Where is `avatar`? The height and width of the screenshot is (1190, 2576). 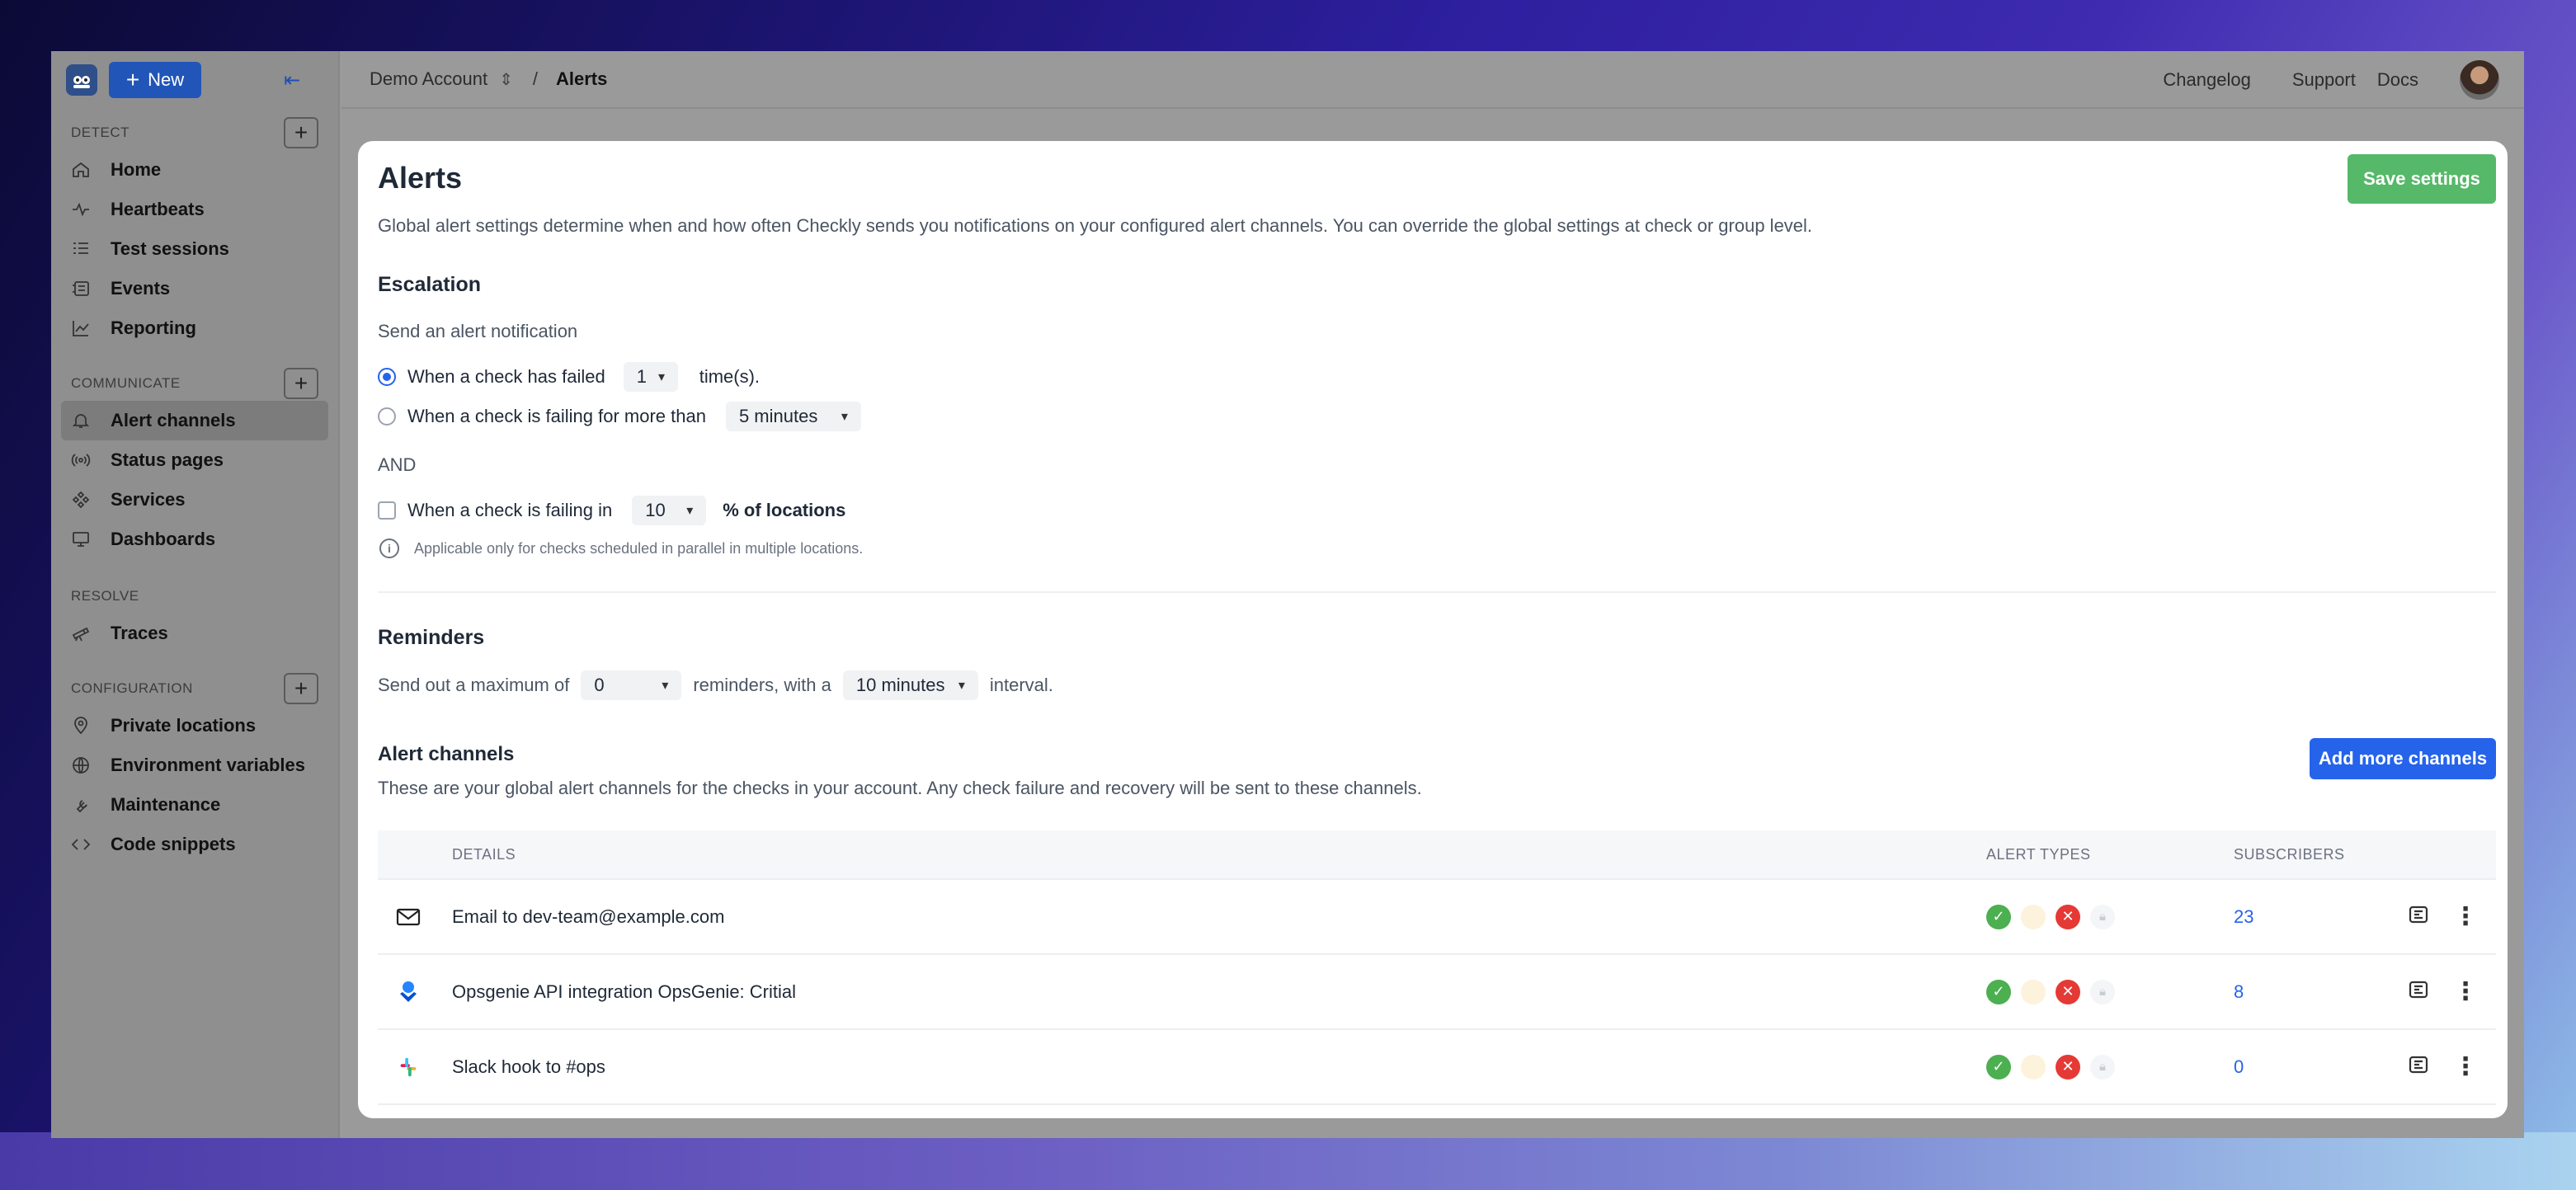 avatar is located at coordinates (2479, 80).